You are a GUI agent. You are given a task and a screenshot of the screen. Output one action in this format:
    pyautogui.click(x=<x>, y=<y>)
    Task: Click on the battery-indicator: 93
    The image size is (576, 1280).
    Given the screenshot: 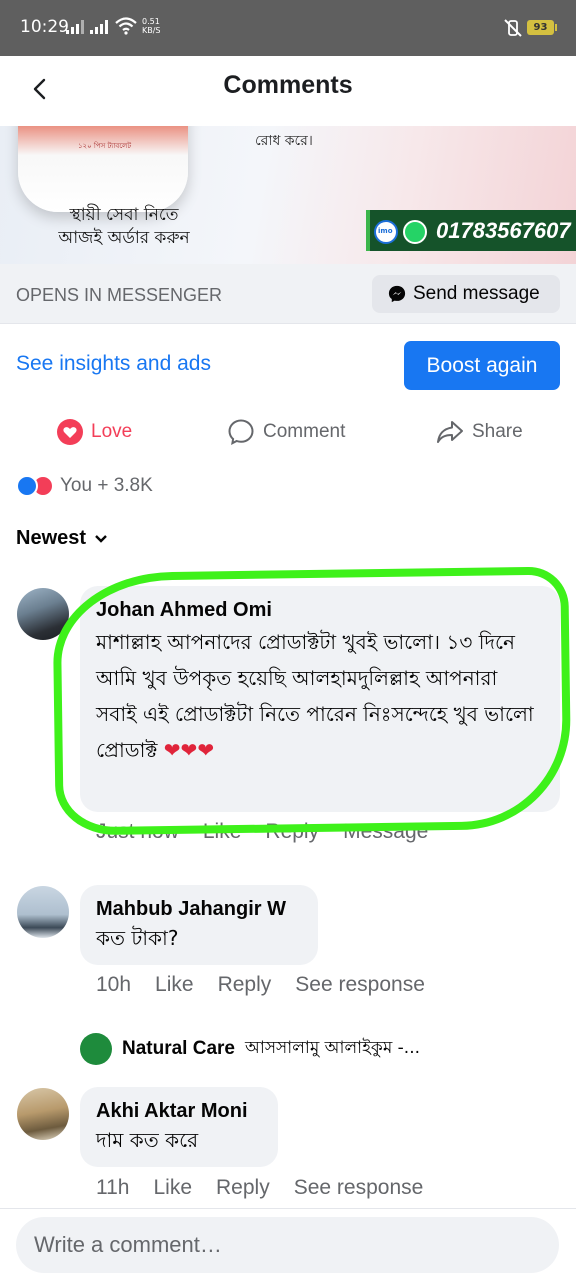 What is the action you would take?
    pyautogui.click(x=542, y=27)
    